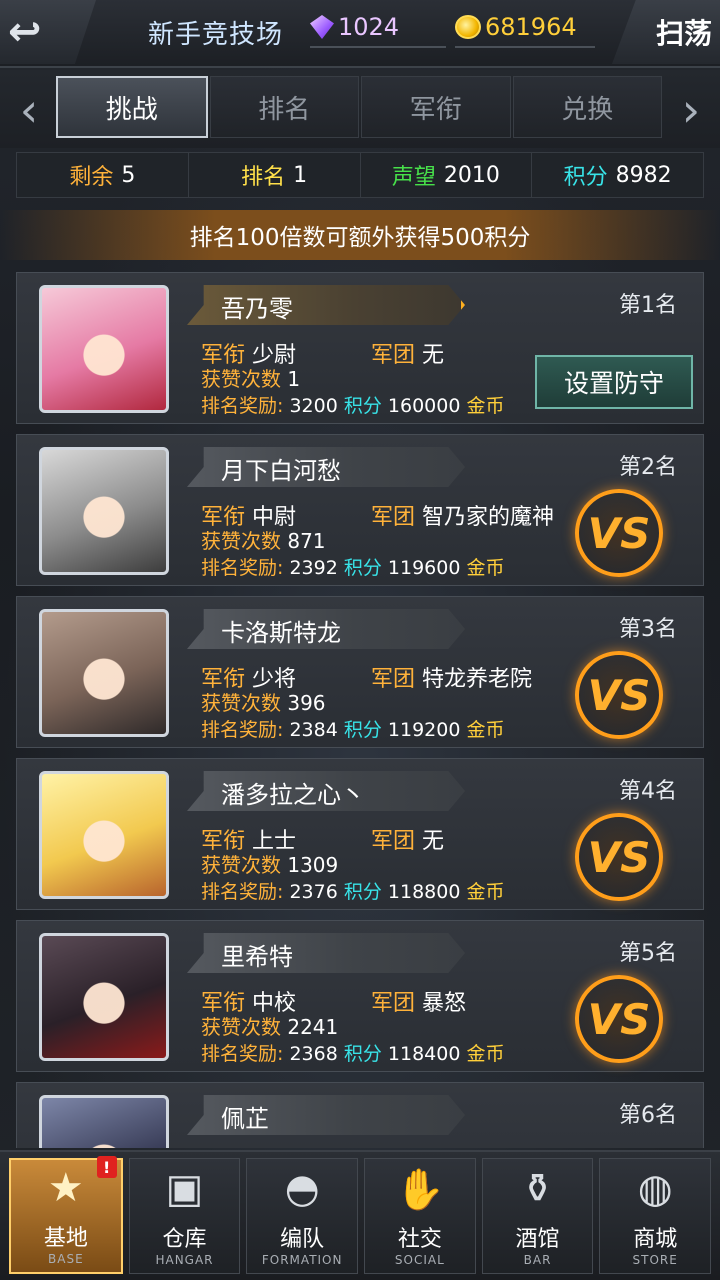 The width and height of the screenshot is (720, 1280). What do you see at coordinates (360, 1115) in the screenshot?
I see `opponent-card: 佩芷 第6名` at bounding box center [360, 1115].